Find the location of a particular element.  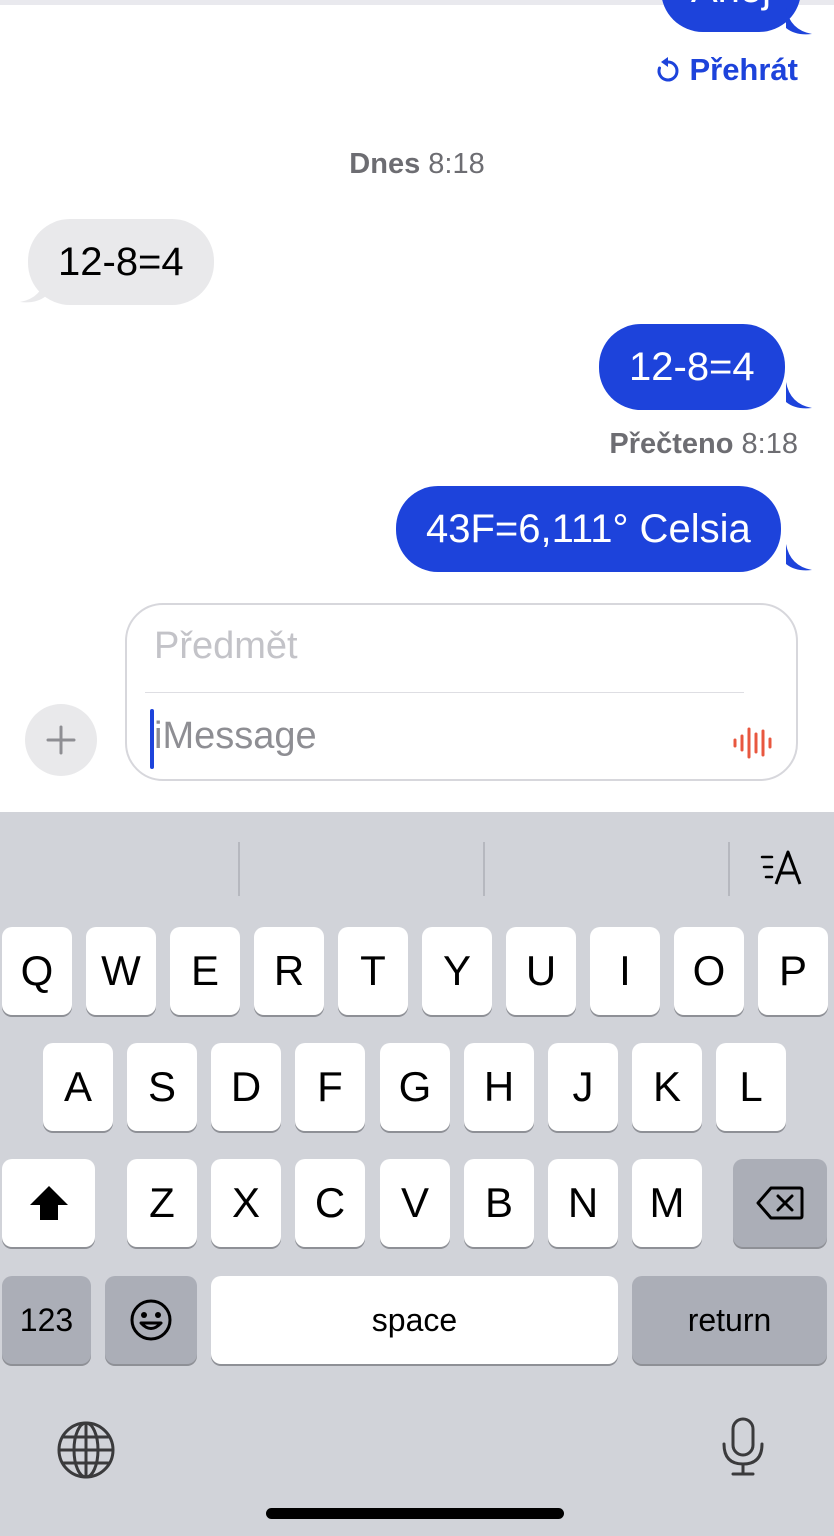

key-q: Q is located at coordinates (37, 971).